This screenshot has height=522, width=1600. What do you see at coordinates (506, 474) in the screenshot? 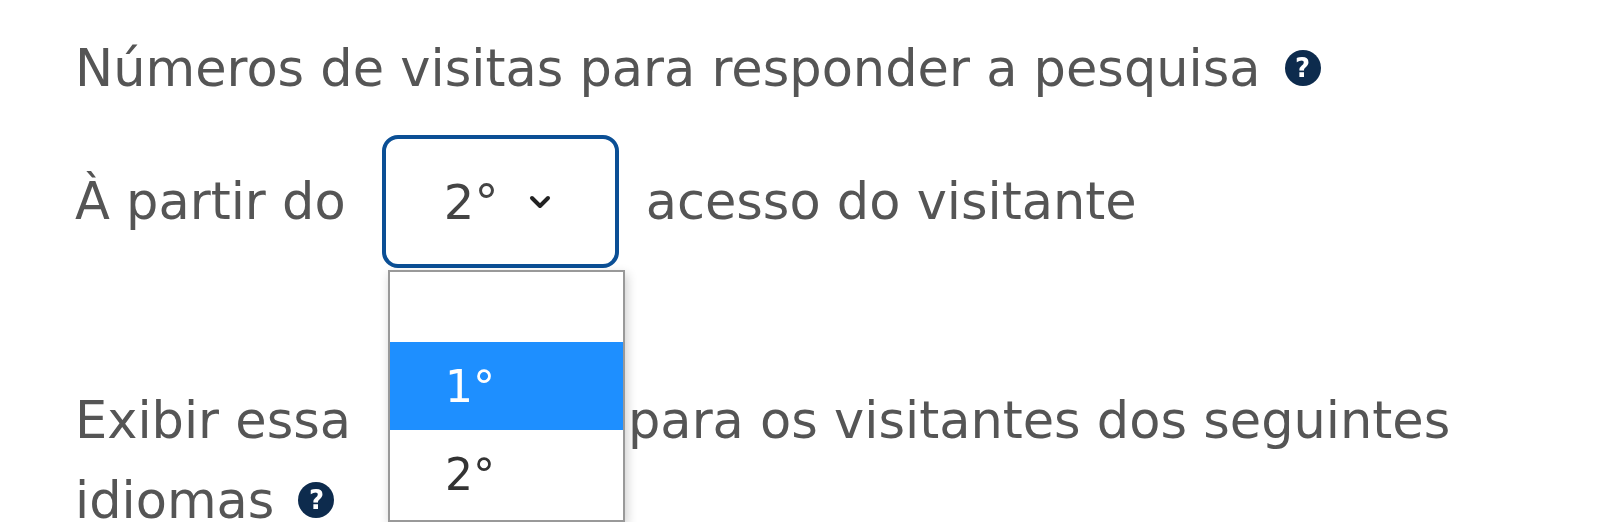
I see `dropdown-option: 2°` at bounding box center [506, 474].